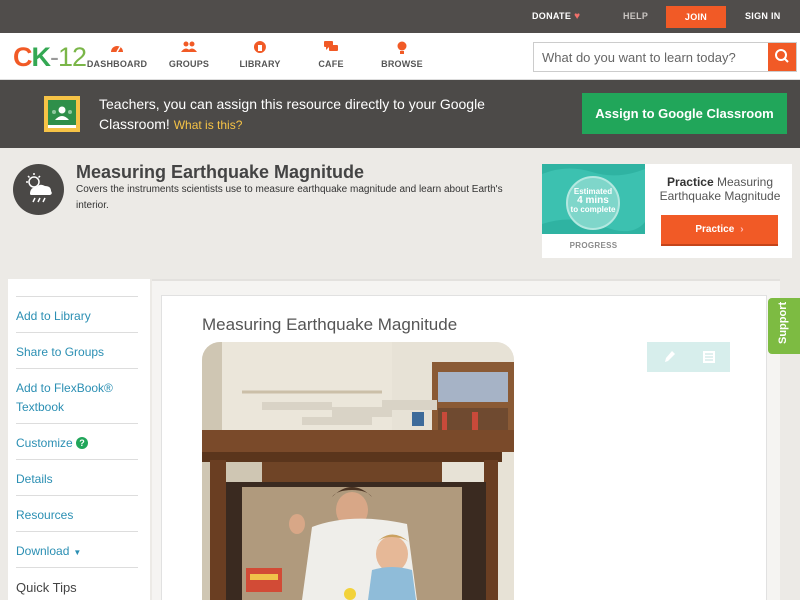 This screenshot has width=800, height=600. What do you see at coordinates (77, 392) in the screenshot?
I see `sidebar-add-to-flexbook: Add to FlexBook® Textbook` at bounding box center [77, 392].